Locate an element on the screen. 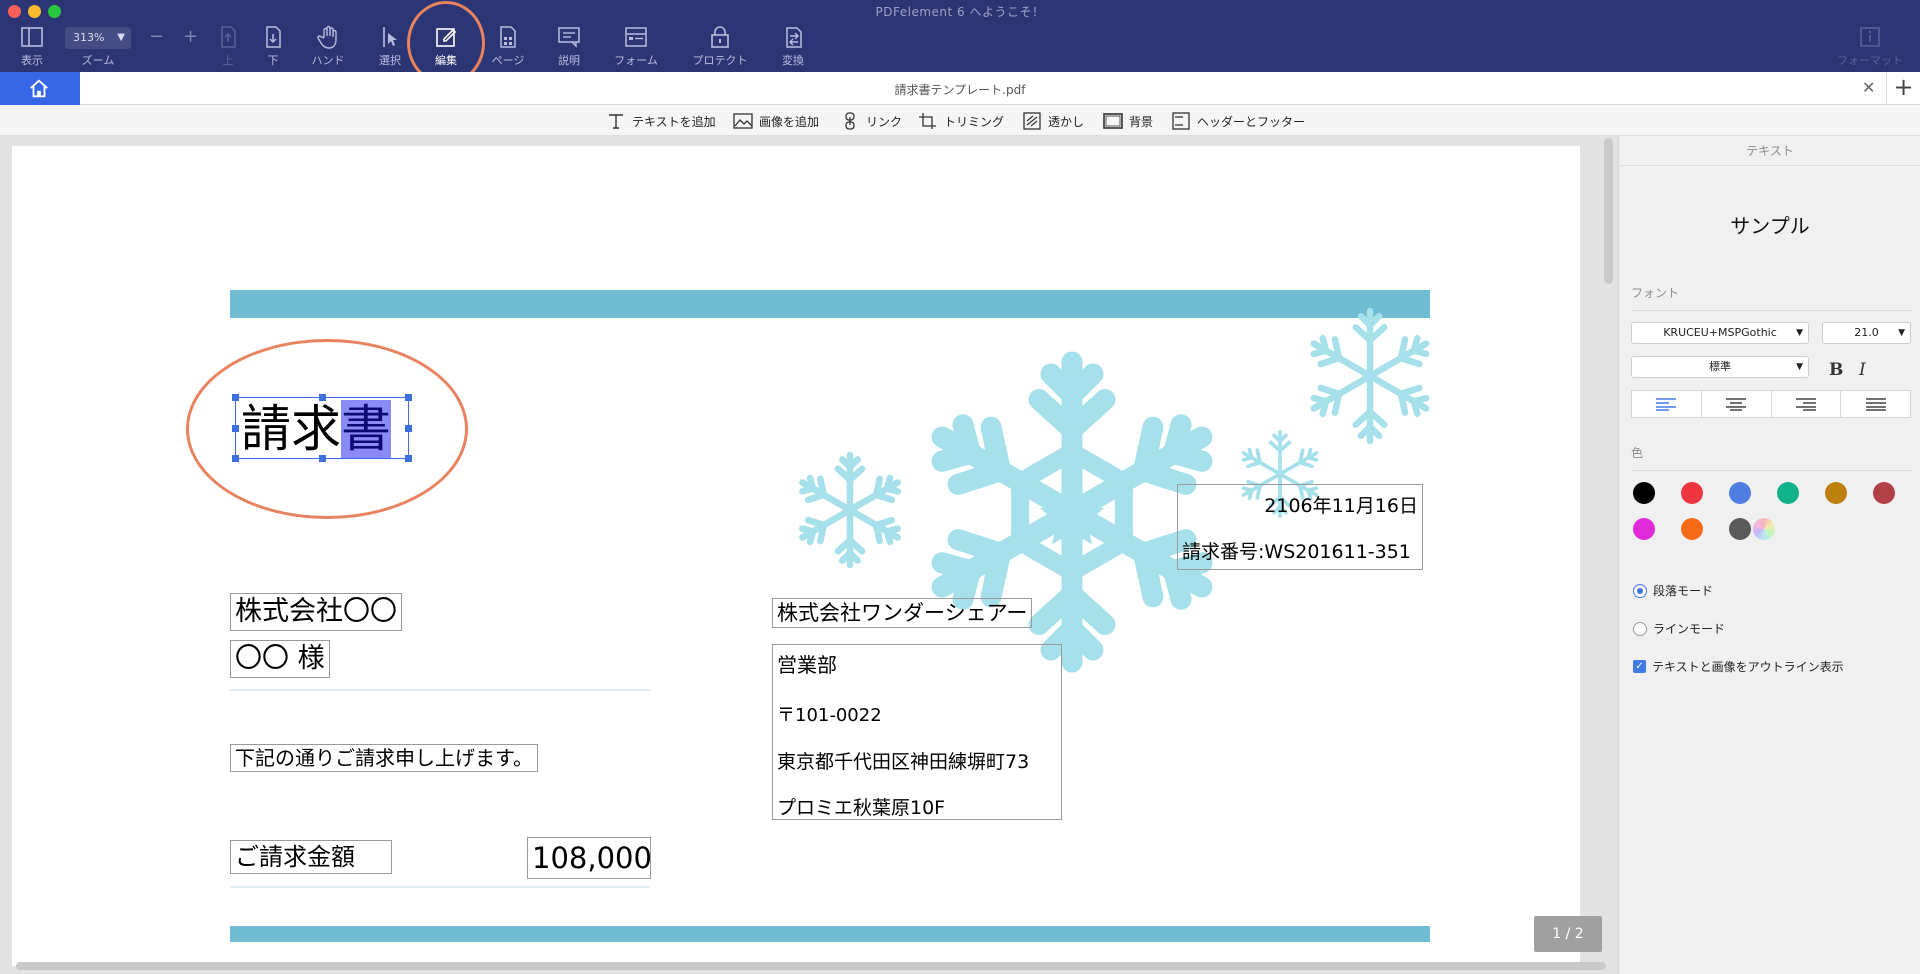  new-tab-button: + is located at coordinates (1903, 88).